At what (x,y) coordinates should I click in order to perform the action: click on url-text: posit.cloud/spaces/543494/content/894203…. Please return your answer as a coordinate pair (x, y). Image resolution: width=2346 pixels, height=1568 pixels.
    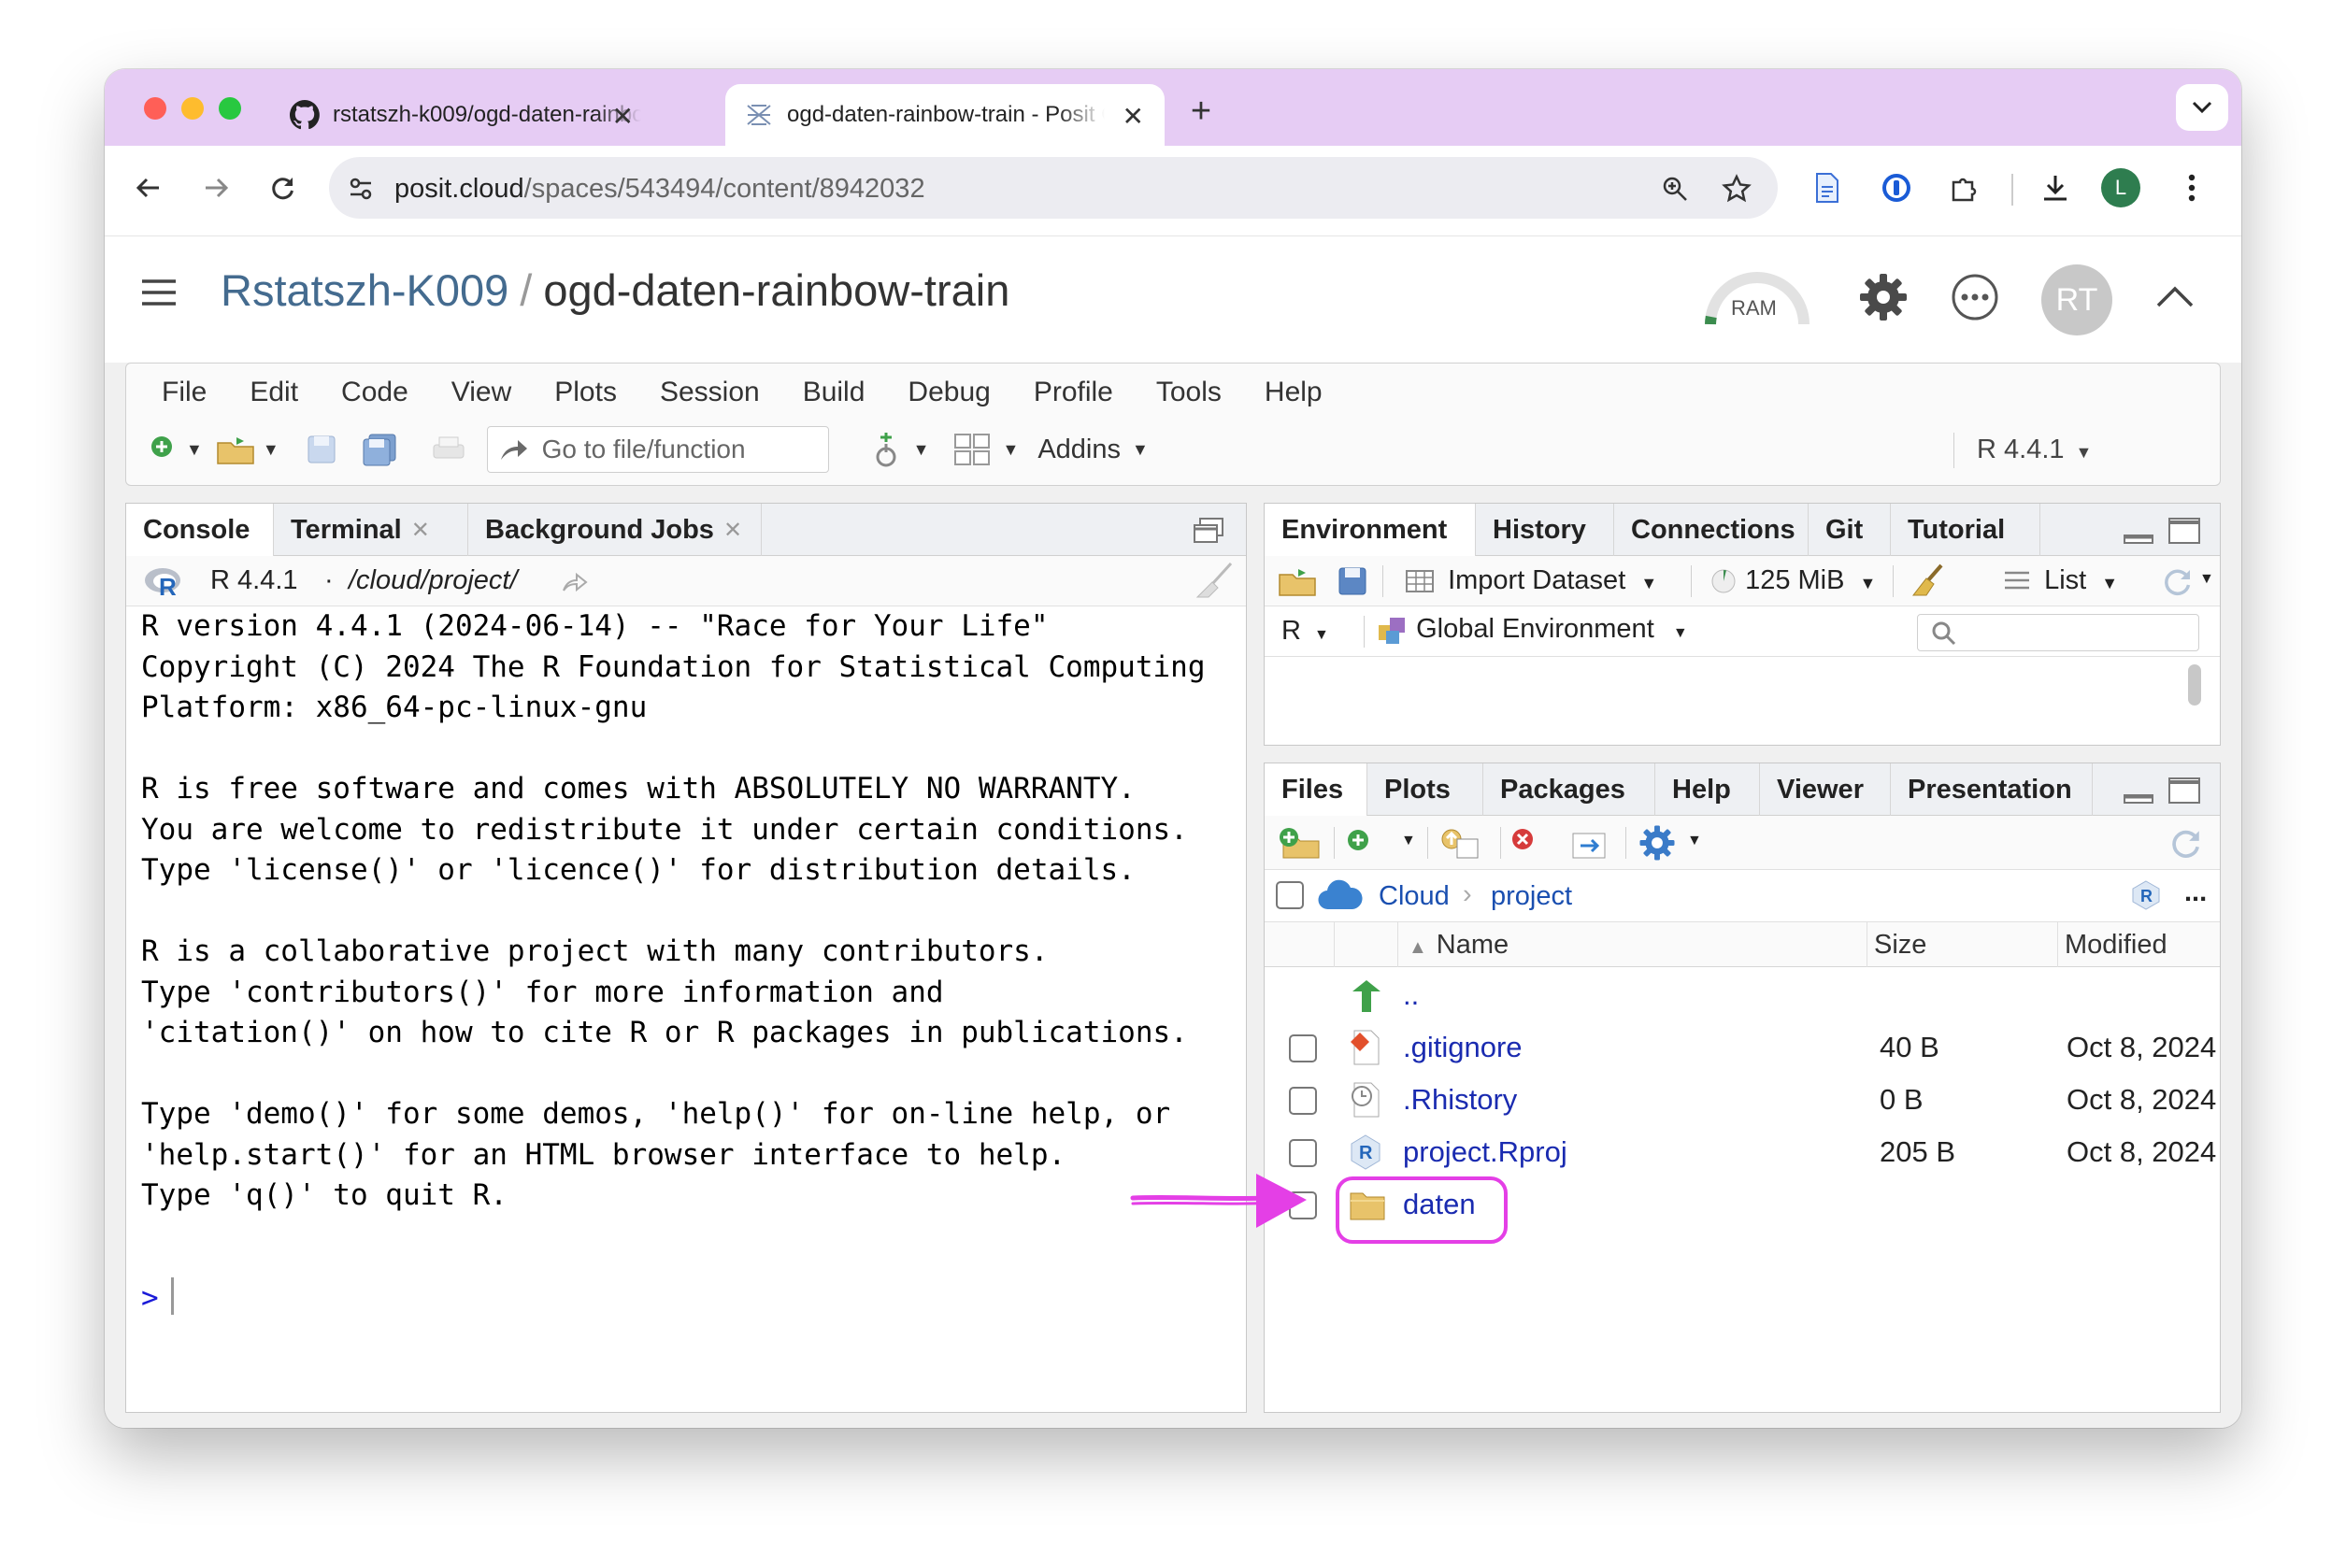
    Looking at the image, I should click on (659, 189).